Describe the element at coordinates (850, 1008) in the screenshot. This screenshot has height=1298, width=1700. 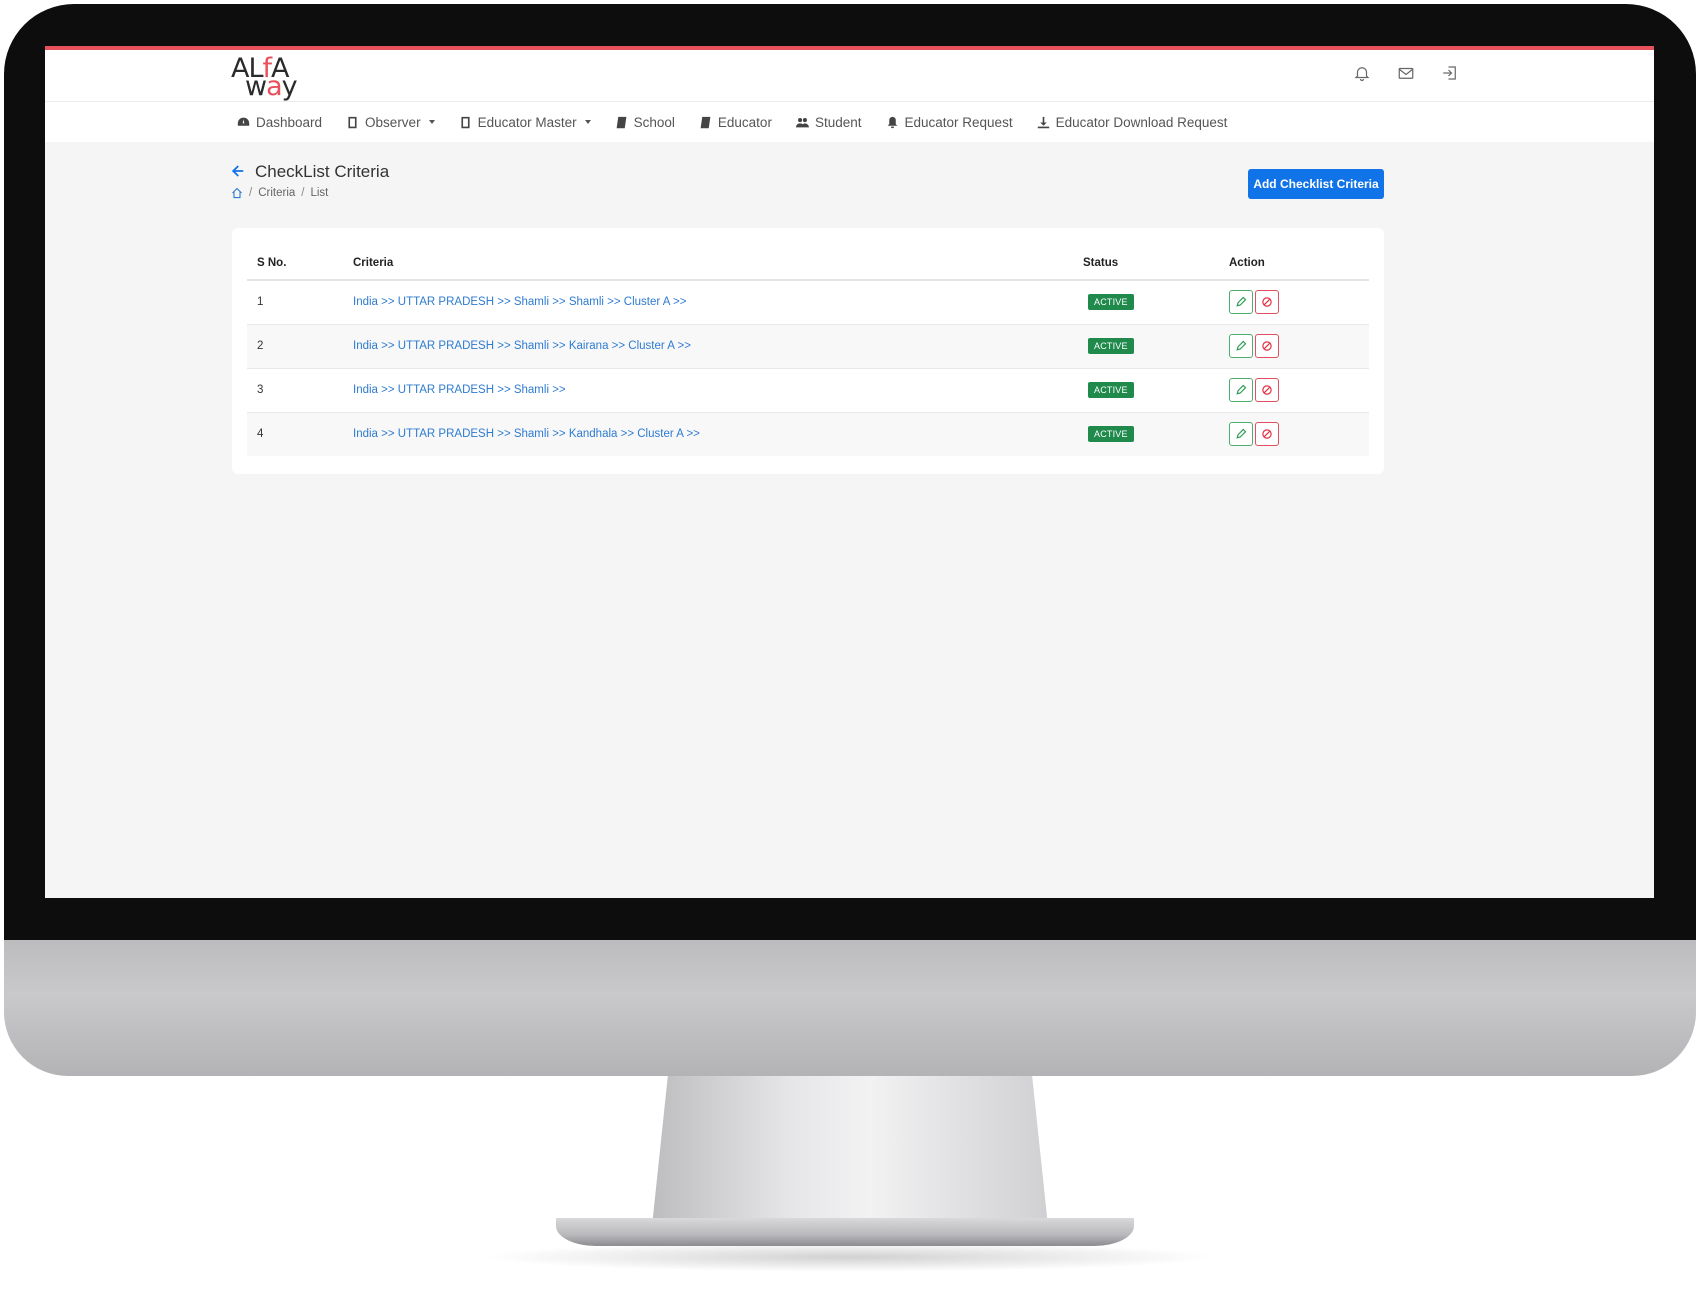
I see `monitor-chin` at that location.